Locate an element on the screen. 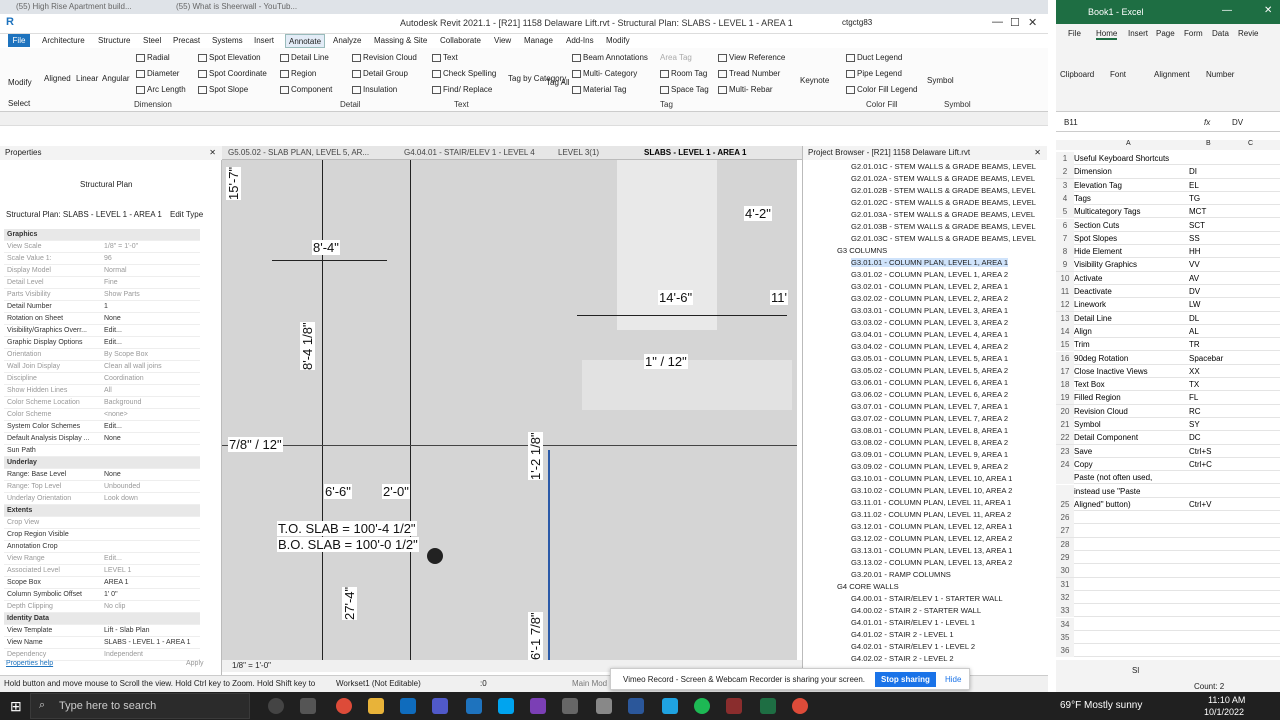  browser-view-item: G3.09.02 - COLUMN PLAN, LEVEL 9, AREA 2 is located at coordinates (929, 466).